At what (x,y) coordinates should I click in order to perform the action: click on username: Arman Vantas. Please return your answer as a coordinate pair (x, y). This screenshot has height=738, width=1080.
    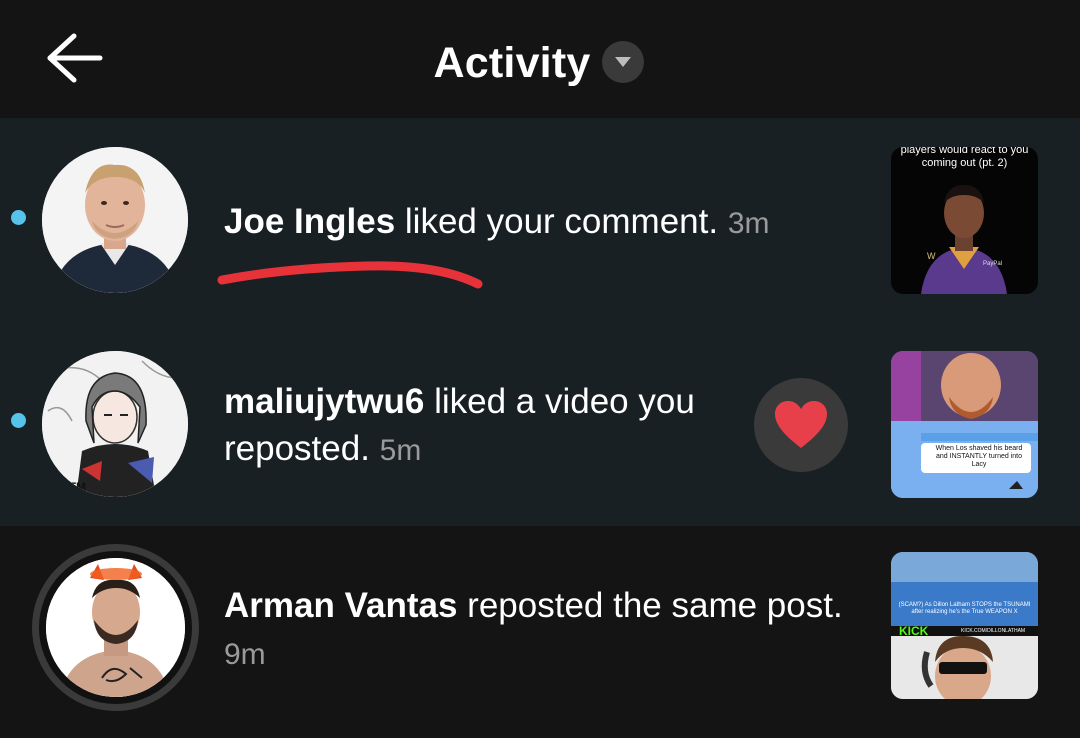
    Looking at the image, I should click on (340, 605).